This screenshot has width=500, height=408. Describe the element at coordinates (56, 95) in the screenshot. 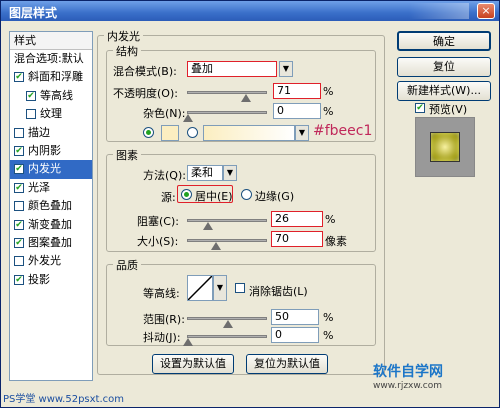

I see `style-item-label: 等高线` at that location.